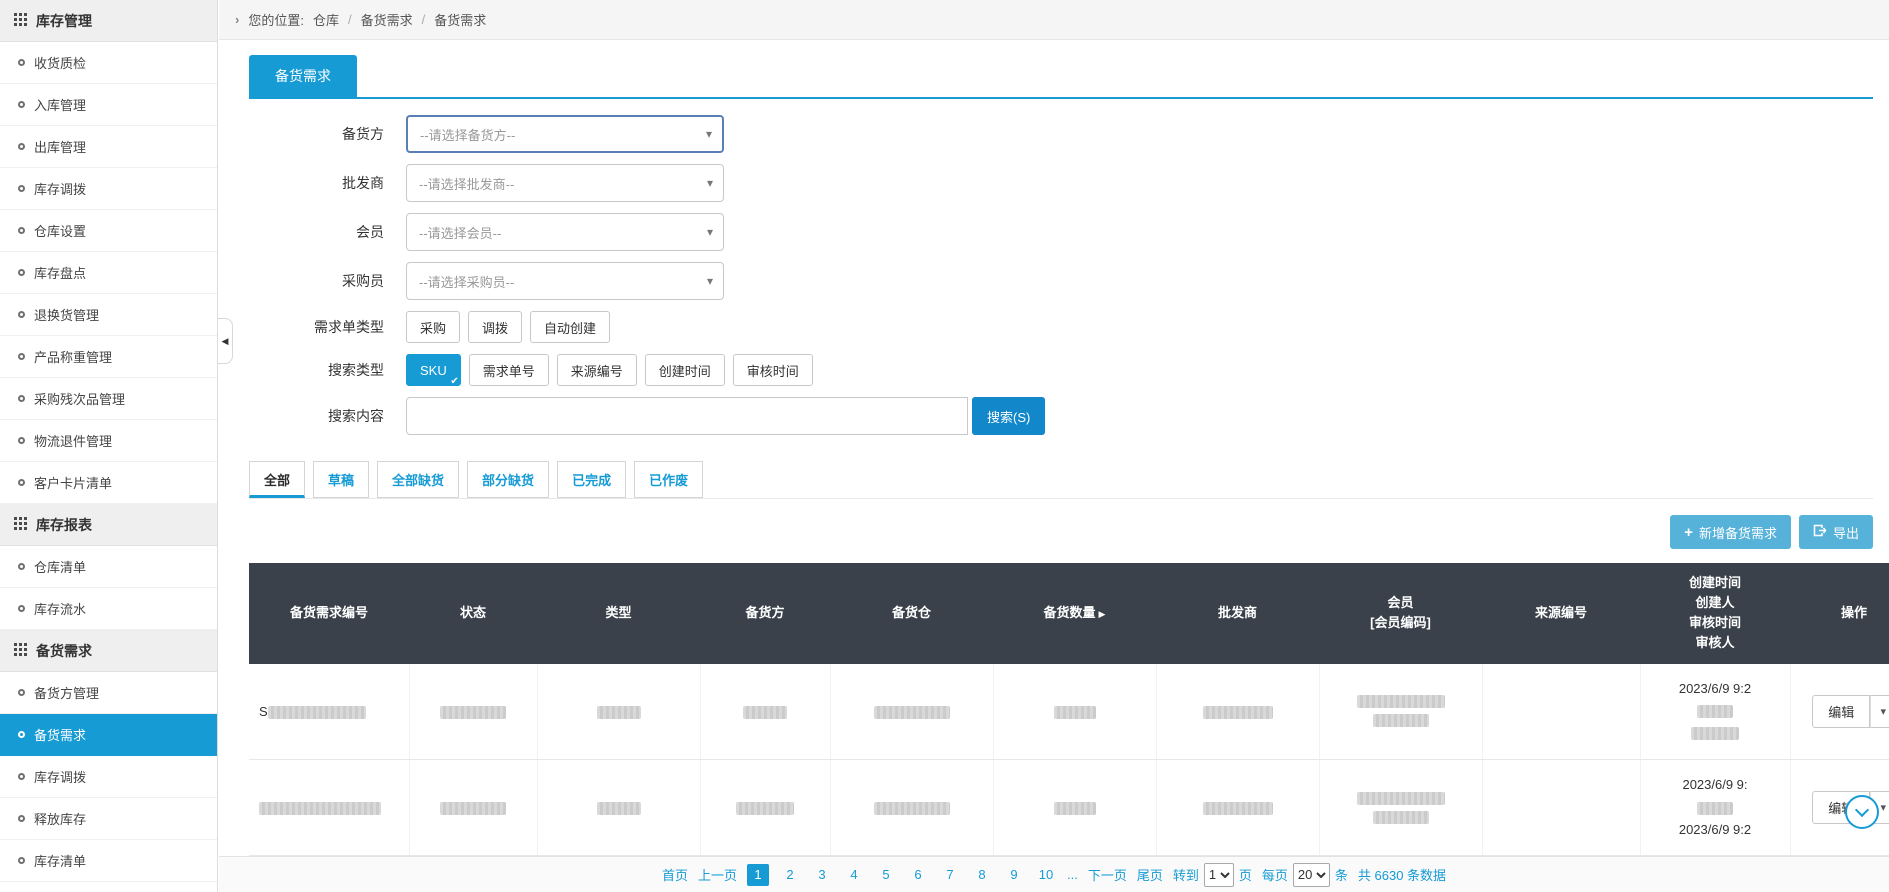 The height and width of the screenshot is (892, 1889). I want to click on search-type-source-no-button: 来源编号, so click(596, 370).